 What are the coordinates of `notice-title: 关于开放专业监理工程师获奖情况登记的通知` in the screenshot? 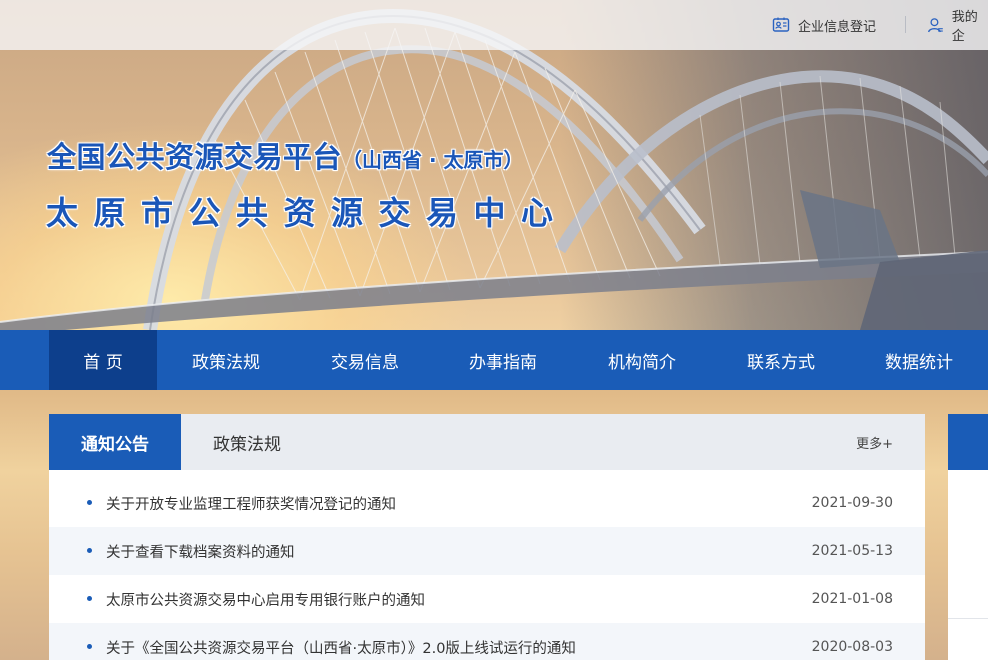 It's located at (251, 503).